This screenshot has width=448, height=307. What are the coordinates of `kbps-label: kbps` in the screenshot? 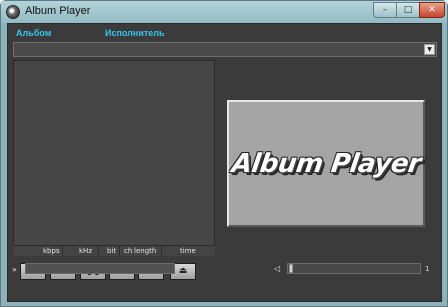 It's located at (51, 251).